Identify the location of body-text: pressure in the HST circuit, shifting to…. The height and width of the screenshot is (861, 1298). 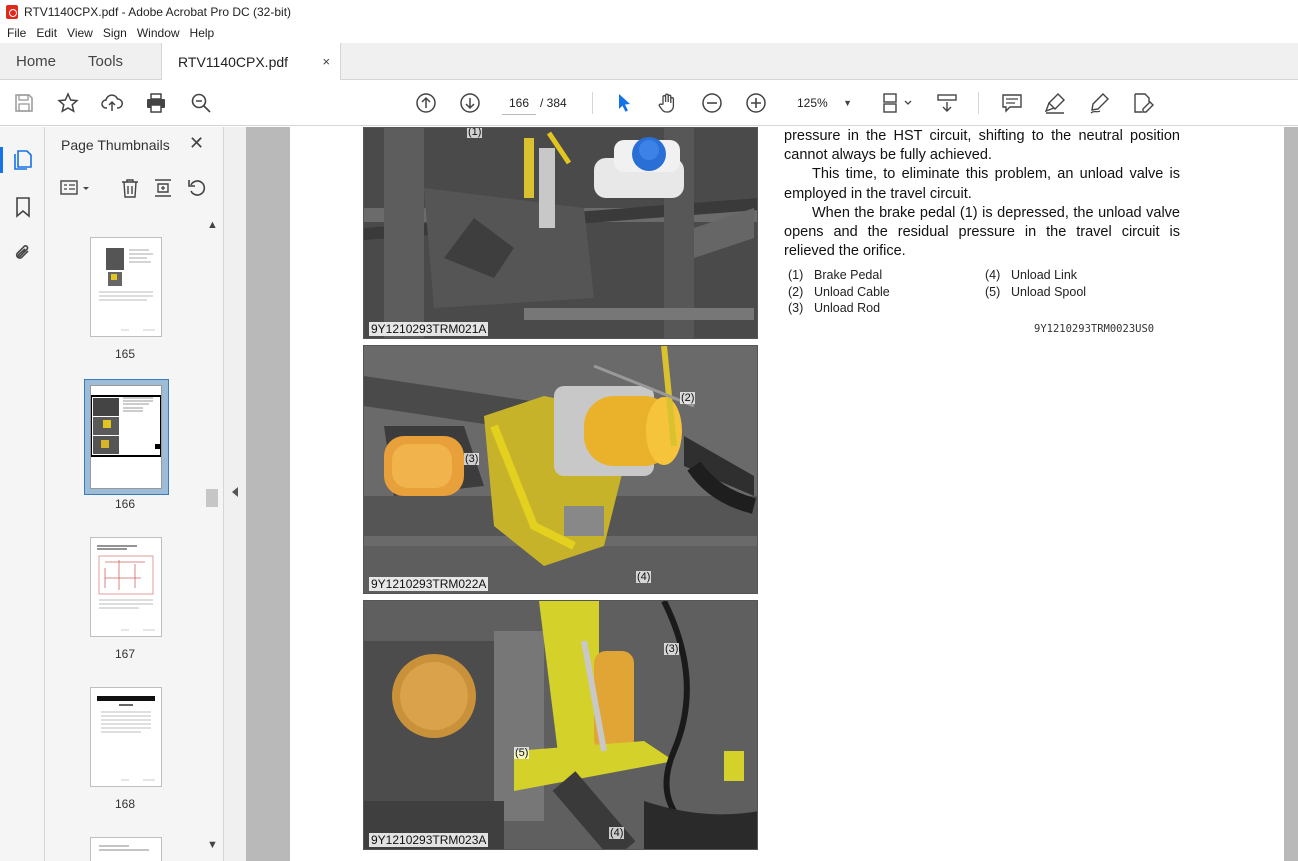
(982, 194).